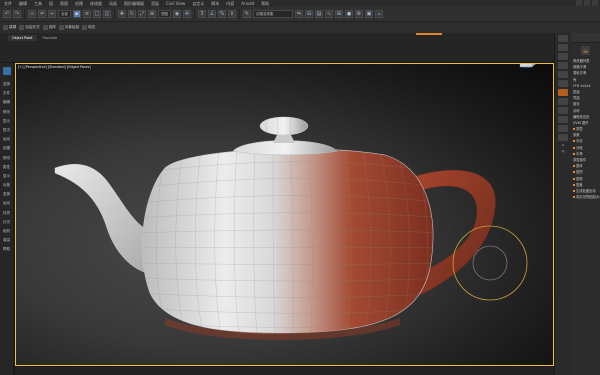 The image size is (600, 375). I want to click on angle-snap-icon: ∠, so click(212, 14).